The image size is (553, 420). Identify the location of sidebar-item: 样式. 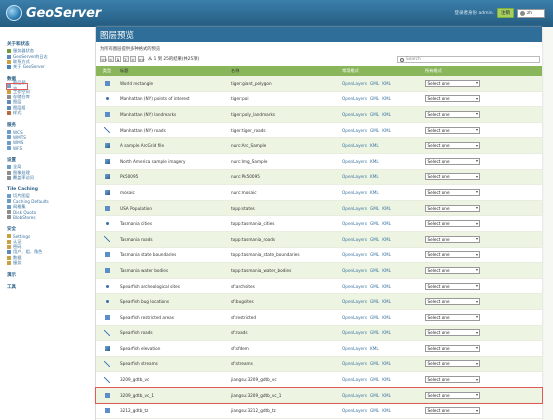
(51, 113).